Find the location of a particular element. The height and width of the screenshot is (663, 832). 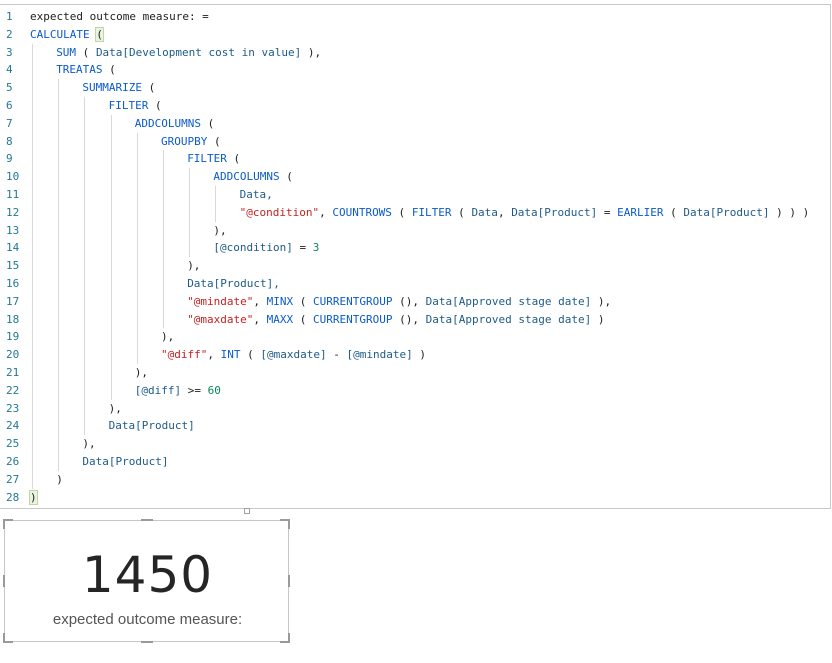

code-line: 26 Data[Product] is located at coordinates (415, 462).